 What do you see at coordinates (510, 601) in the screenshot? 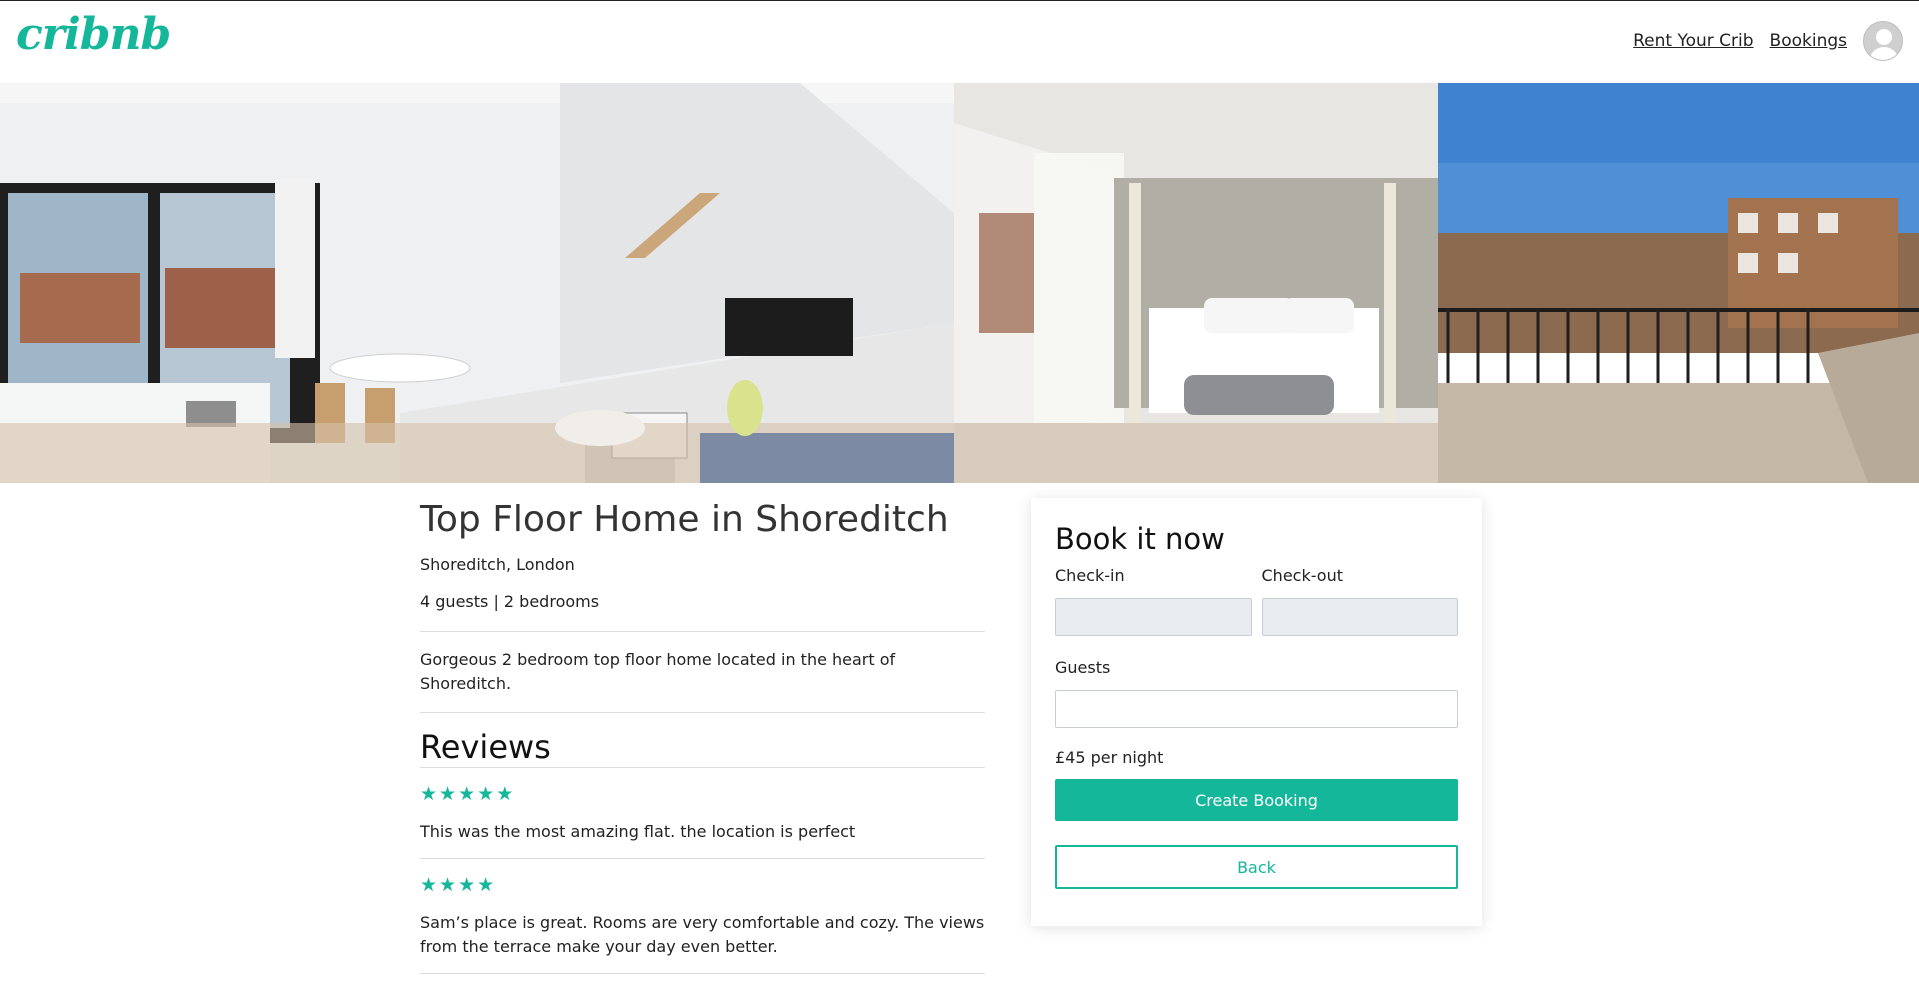
I see `listing-meta: 4 guests | 2 bedrooms` at bounding box center [510, 601].